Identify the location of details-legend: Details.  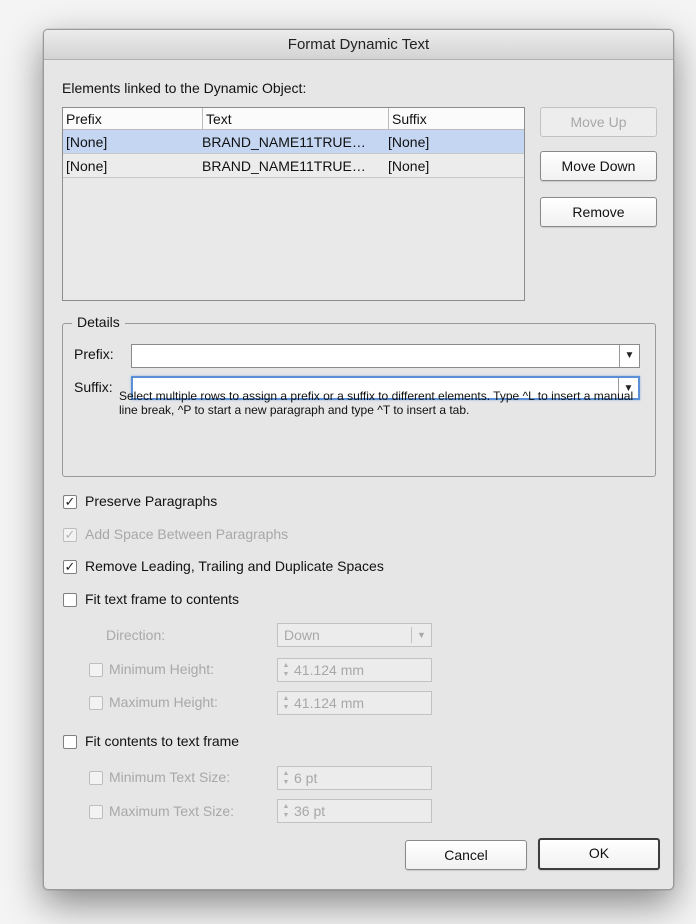
(98, 322).